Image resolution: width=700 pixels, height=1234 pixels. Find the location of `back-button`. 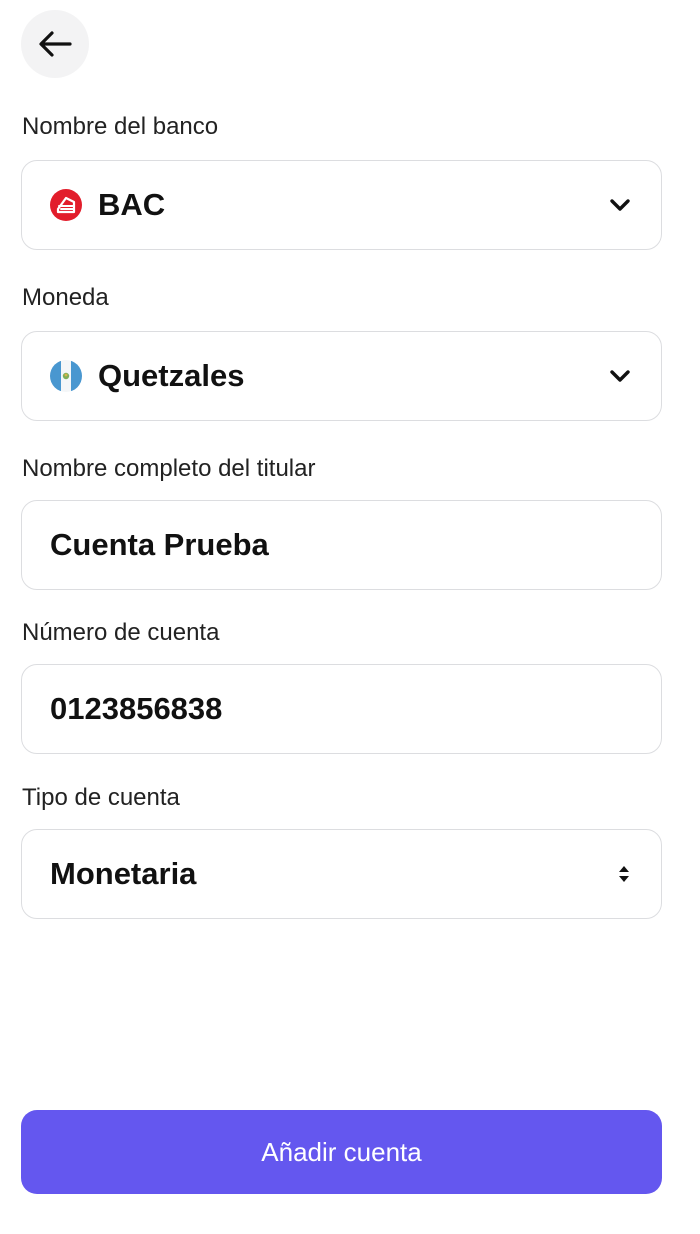

back-button is located at coordinates (55, 44).